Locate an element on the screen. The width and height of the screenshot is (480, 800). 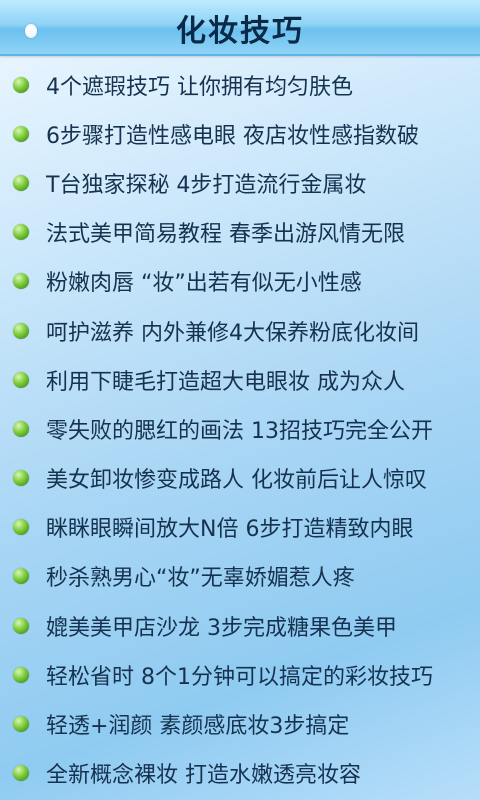
list-item: T台独家探秘 4步打造流行金属妆 is located at coordinates (240, 182).